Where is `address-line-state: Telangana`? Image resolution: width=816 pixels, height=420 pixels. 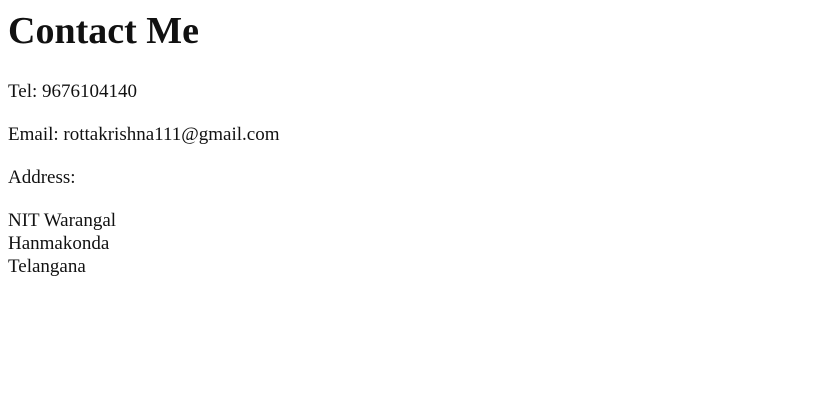
address-line-state: Telangana is located at coordinates (47, 266).